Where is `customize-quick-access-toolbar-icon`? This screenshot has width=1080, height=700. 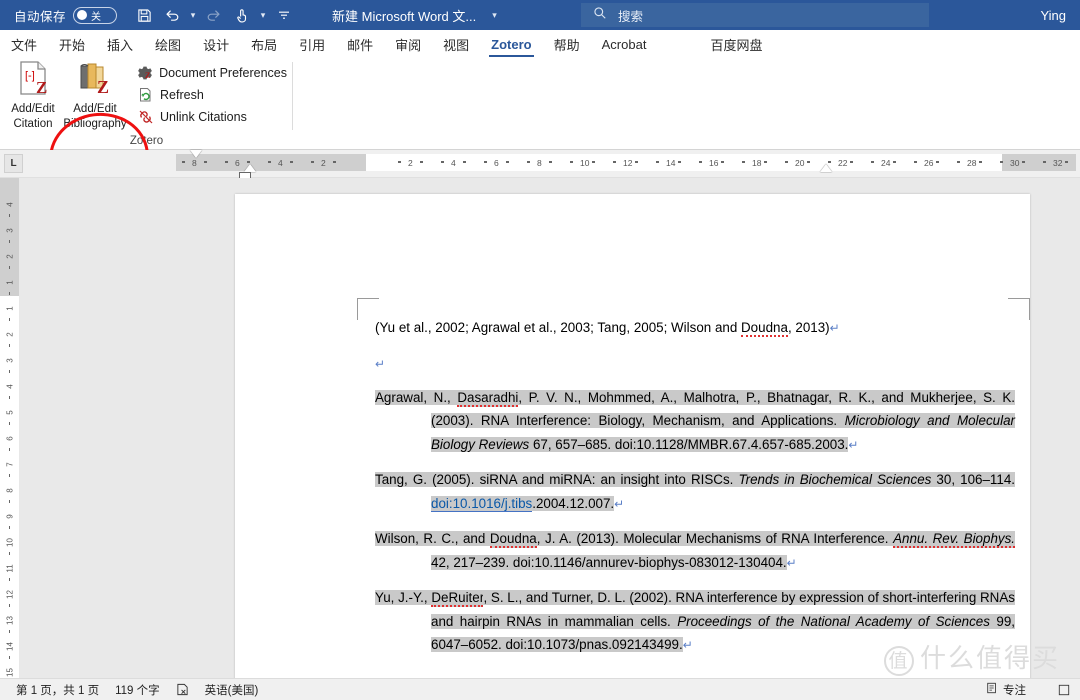 customize-quick-access-toolbar-icon is located at coordinates (284, 15).